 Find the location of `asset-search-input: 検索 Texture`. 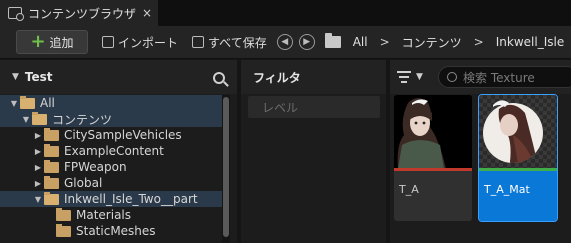

asset-search-input: 検索 Texture is located at coordinates (504, 77).